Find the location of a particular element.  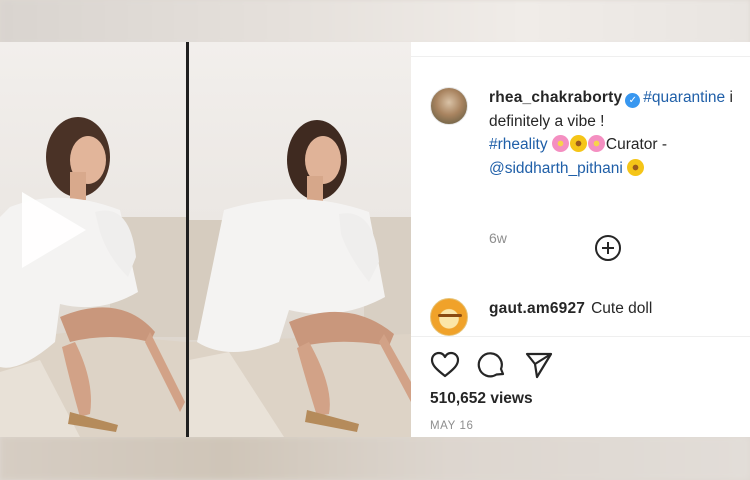

caption-line-2: definitely a vibe ! is located at coordinates (547, 121).